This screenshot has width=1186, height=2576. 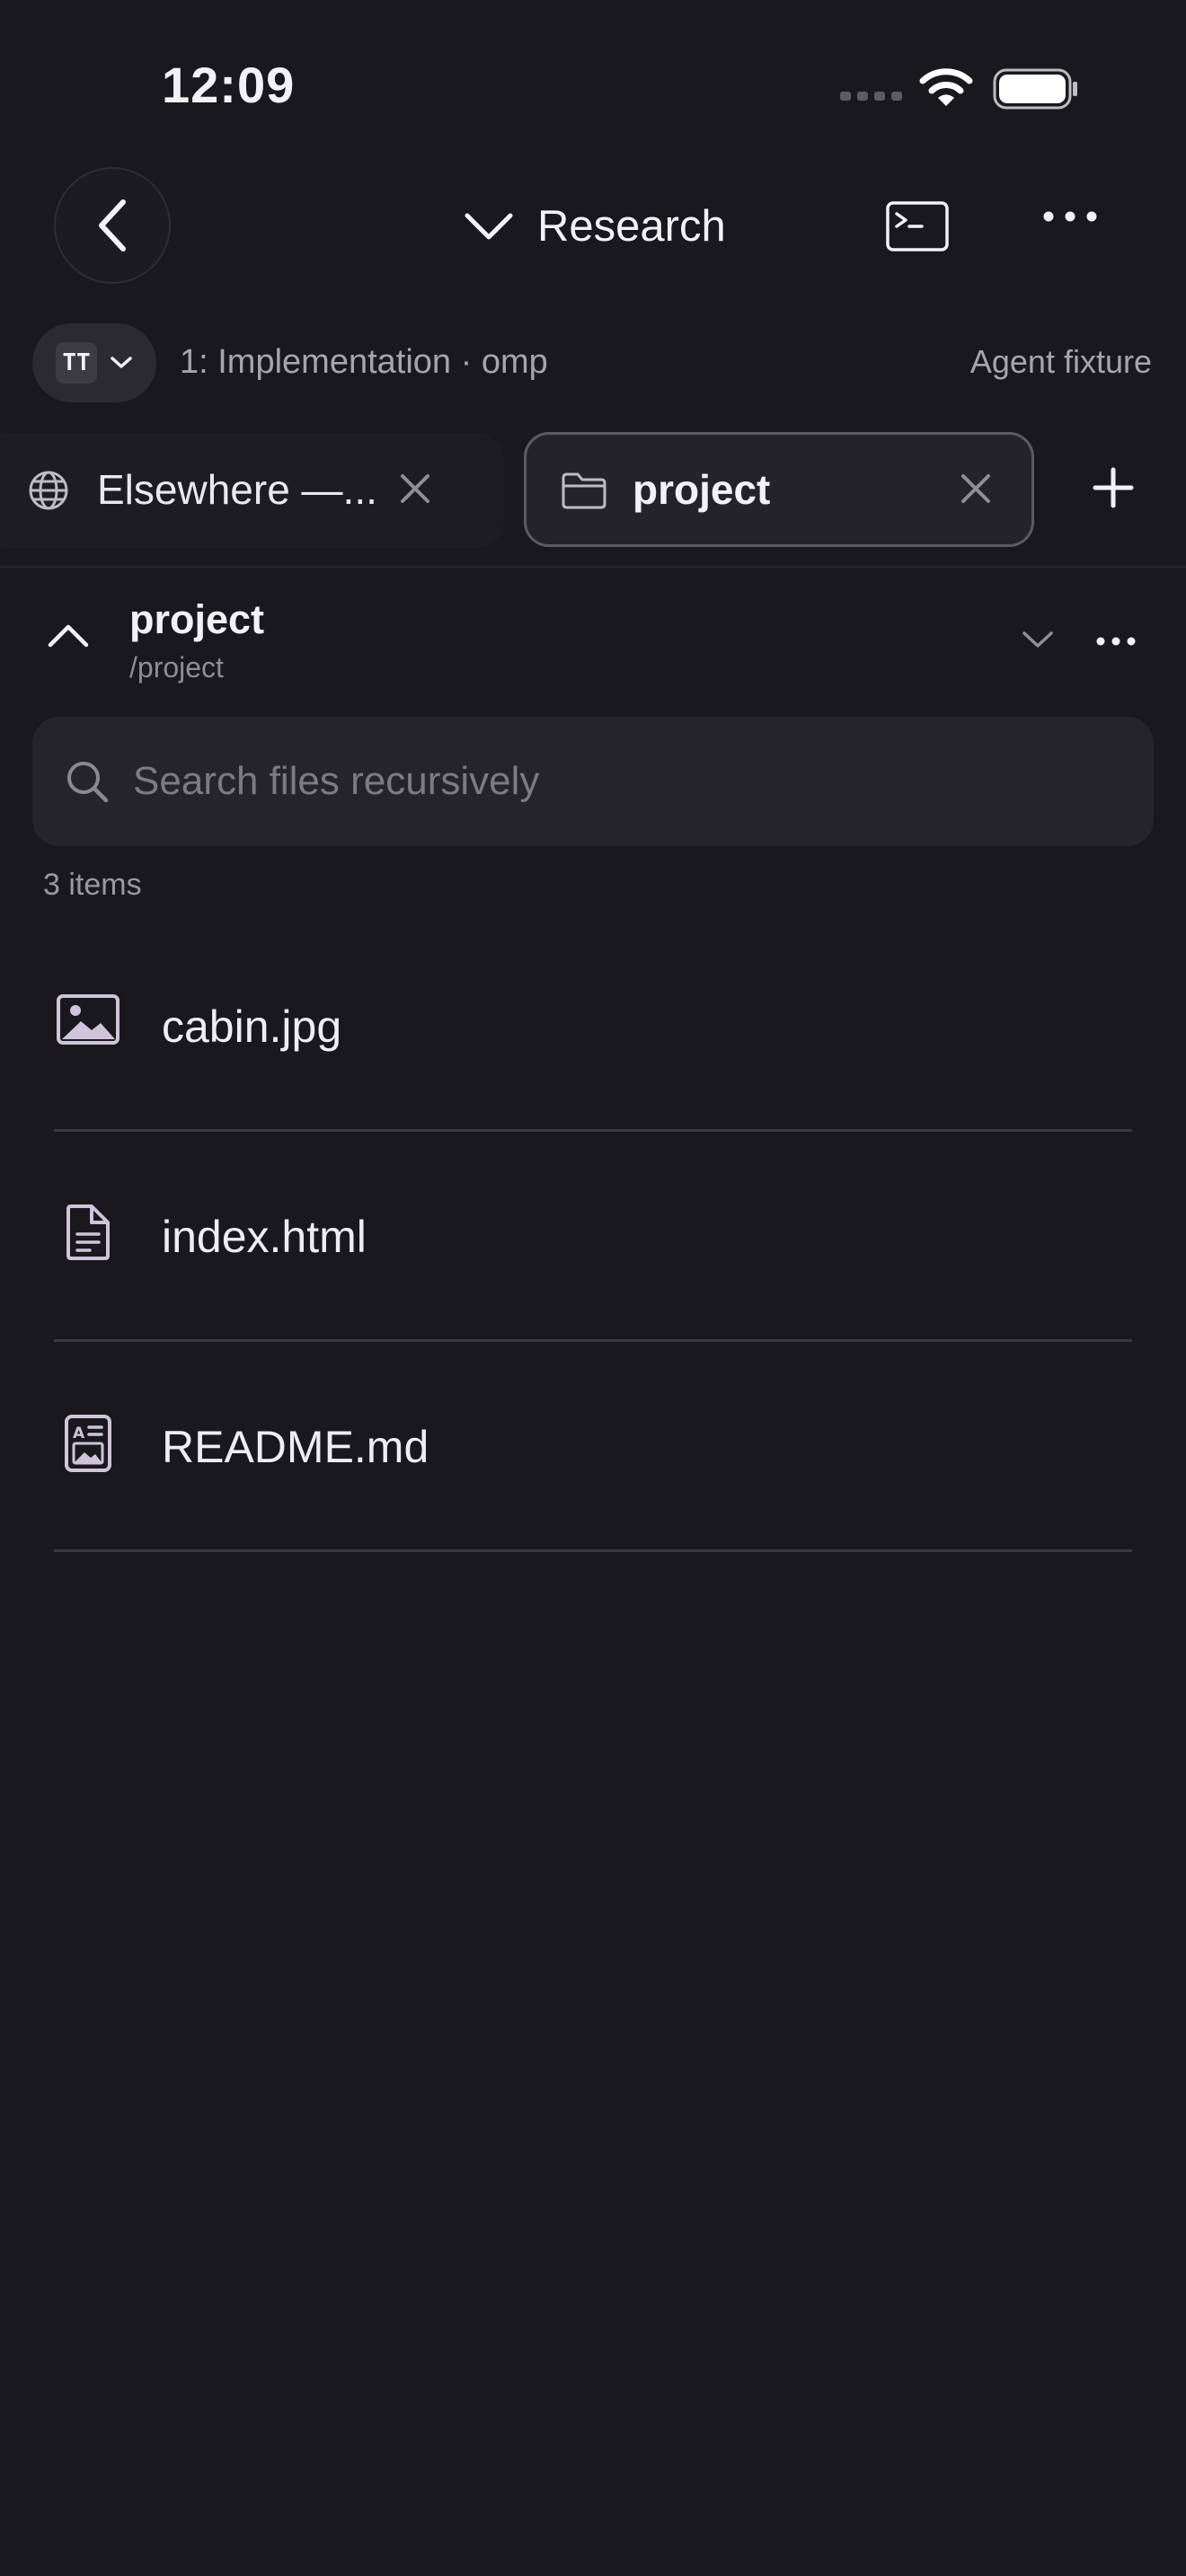 What do you see at coordinates (631, 226) in the screenshot?
I see `page-title: Research` at bounding box center [631, 226].